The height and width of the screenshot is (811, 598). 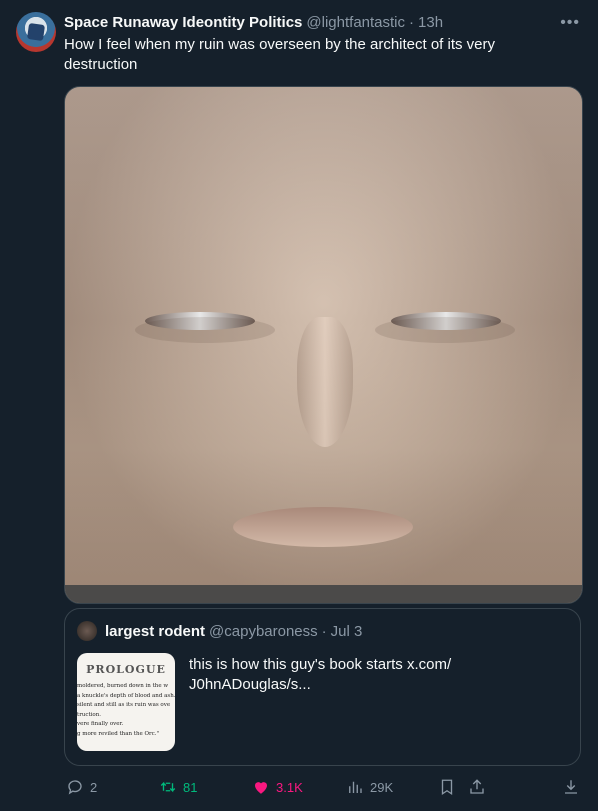 I want to click on reply-count: 2, so click(x=94, y=787).